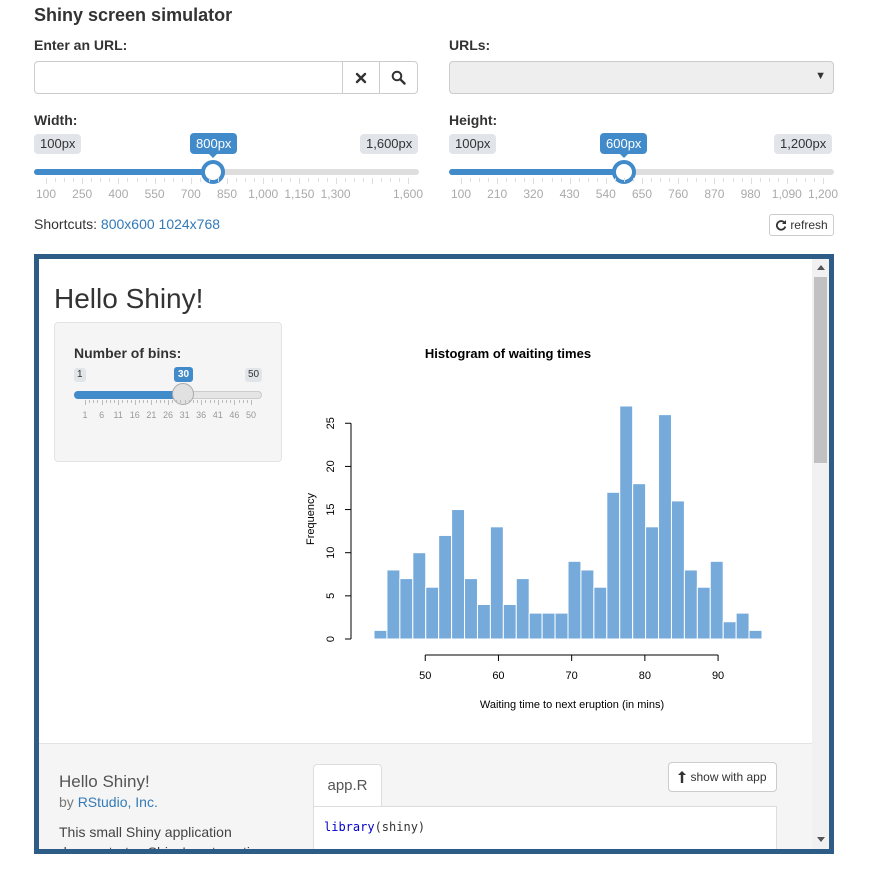 This screenshot has height=886, width=879. I want to click on slider-tick-label: 1,090, so click(786, 194).